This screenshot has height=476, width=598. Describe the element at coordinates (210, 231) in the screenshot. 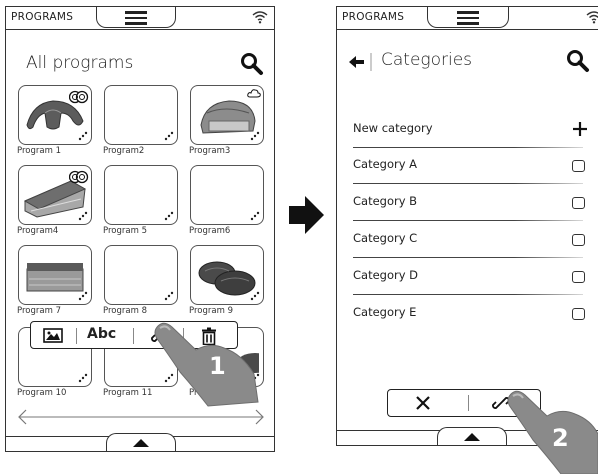

I see `program-label: Program6` at that location.